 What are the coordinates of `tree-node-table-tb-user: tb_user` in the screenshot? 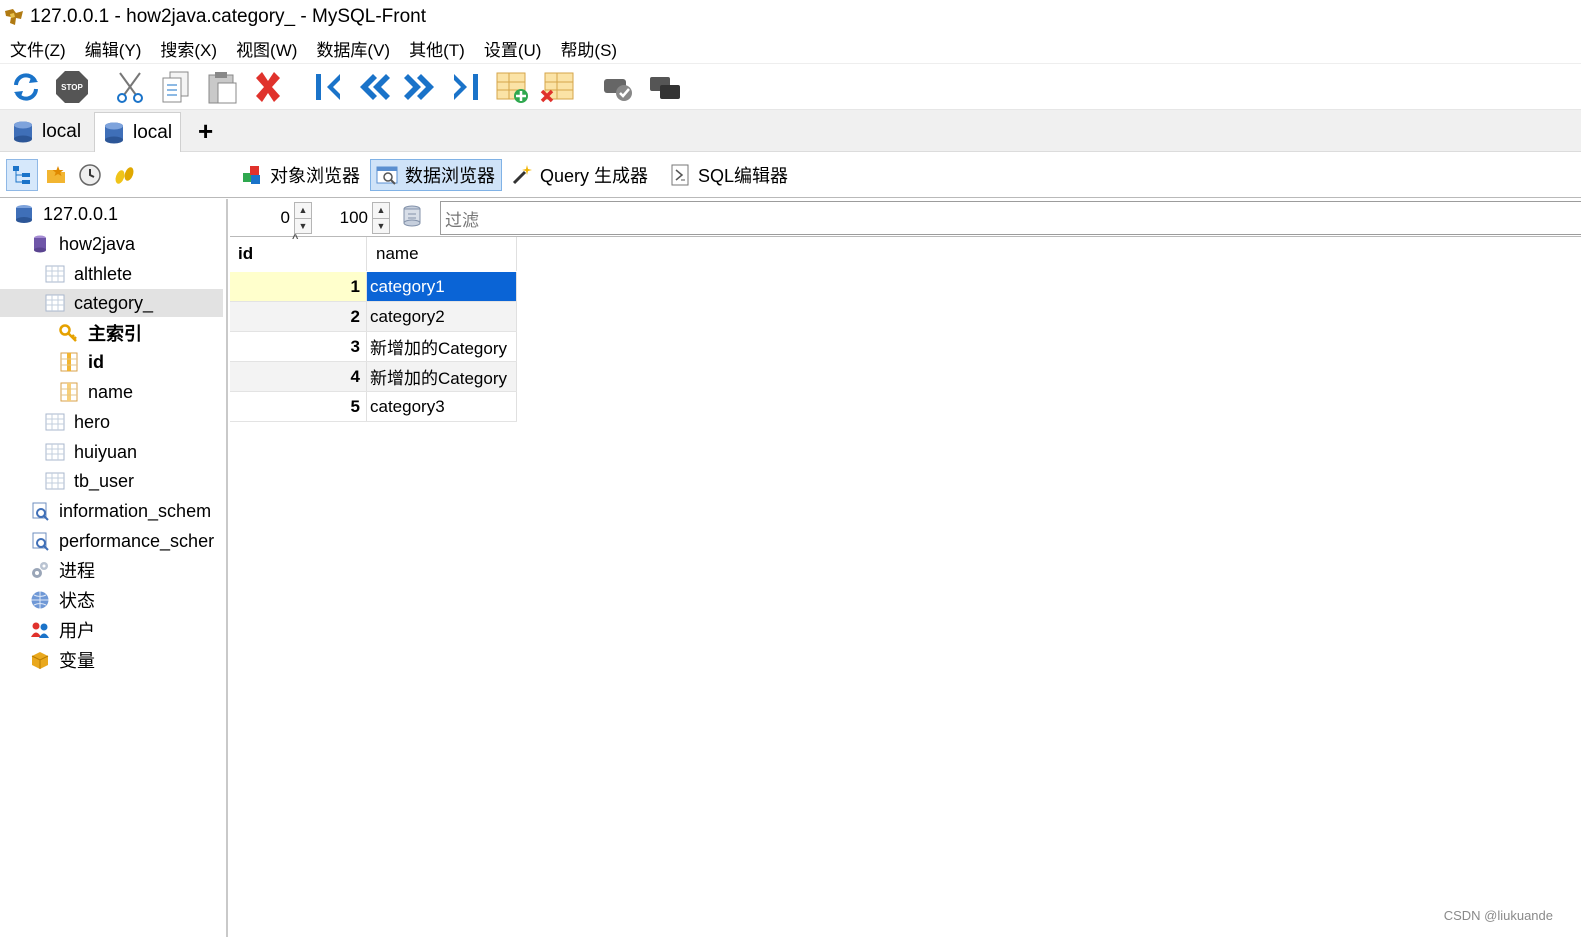 It's located at (89, 481).